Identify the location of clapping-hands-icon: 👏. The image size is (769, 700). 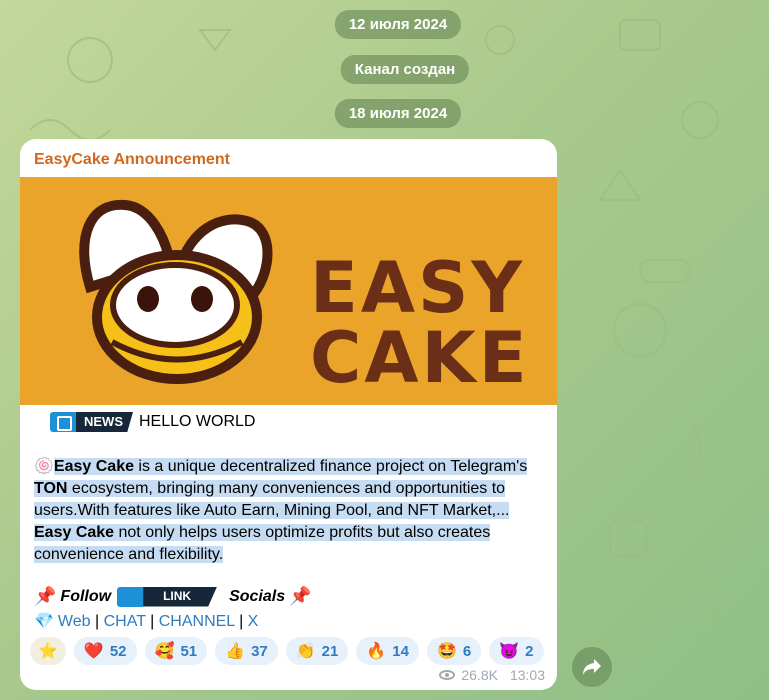
(305, 651).